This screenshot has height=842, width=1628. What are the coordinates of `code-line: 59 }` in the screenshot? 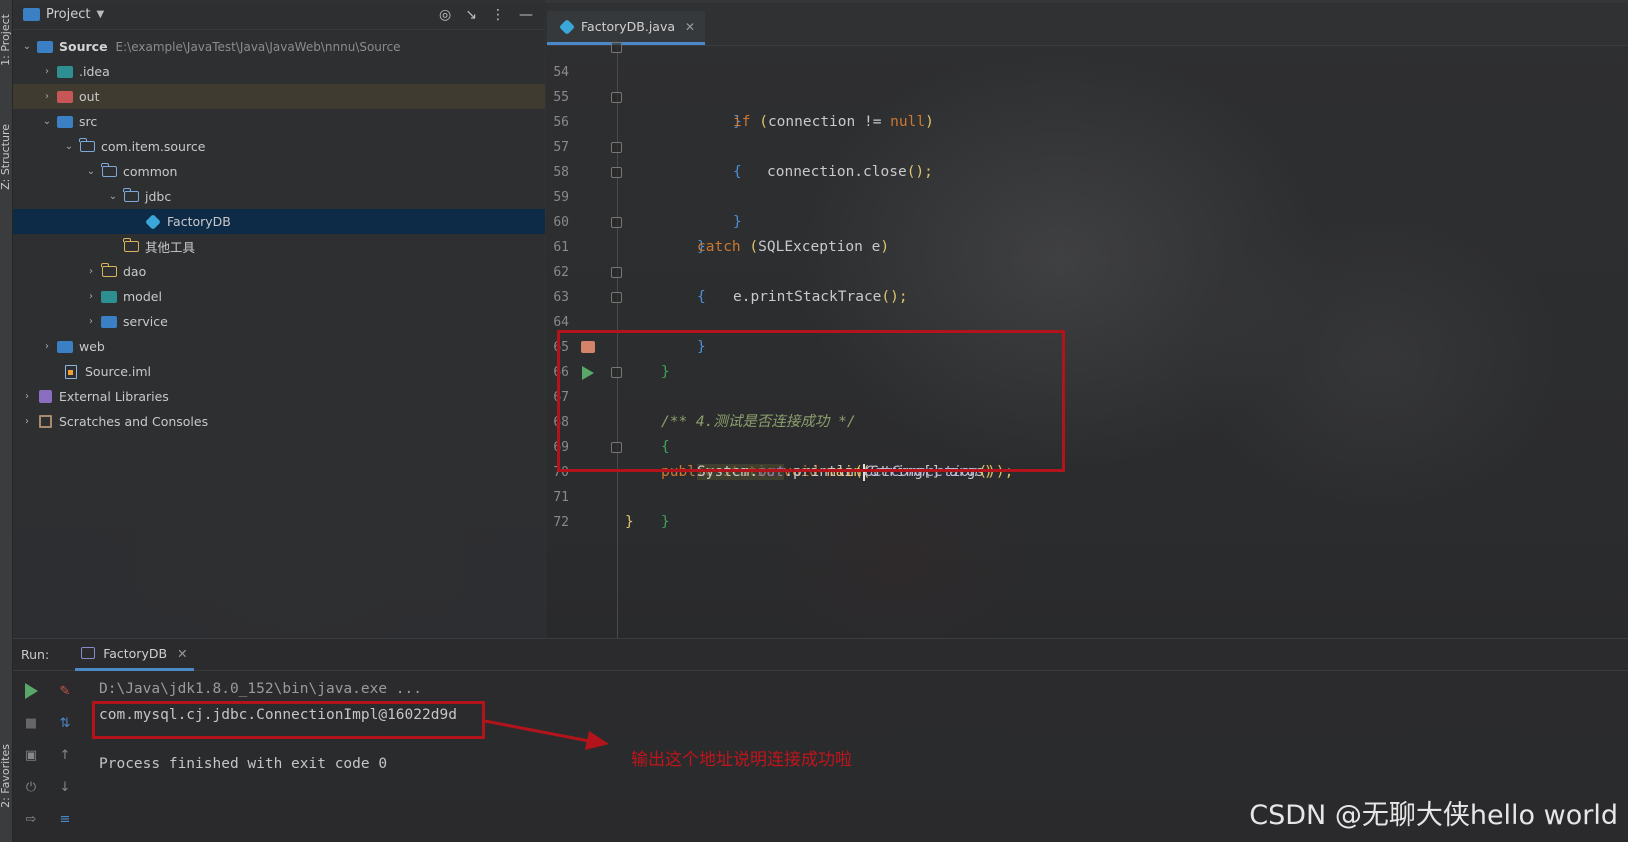 It's located at (1087, 207).